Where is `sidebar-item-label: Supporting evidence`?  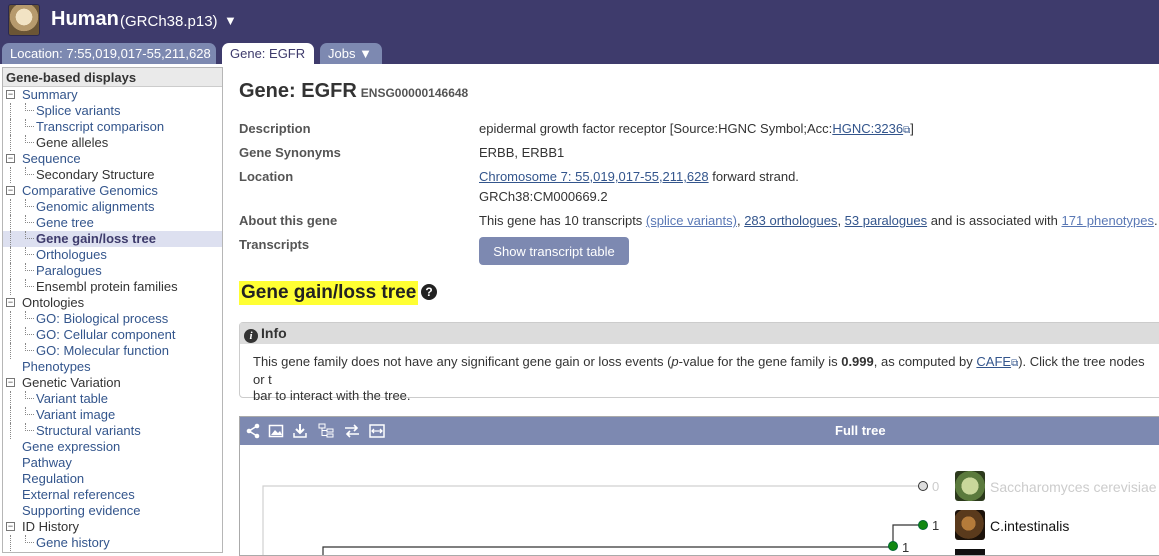 sidebar-item-label: Supporting evidence is located at coordinates (81, 510).